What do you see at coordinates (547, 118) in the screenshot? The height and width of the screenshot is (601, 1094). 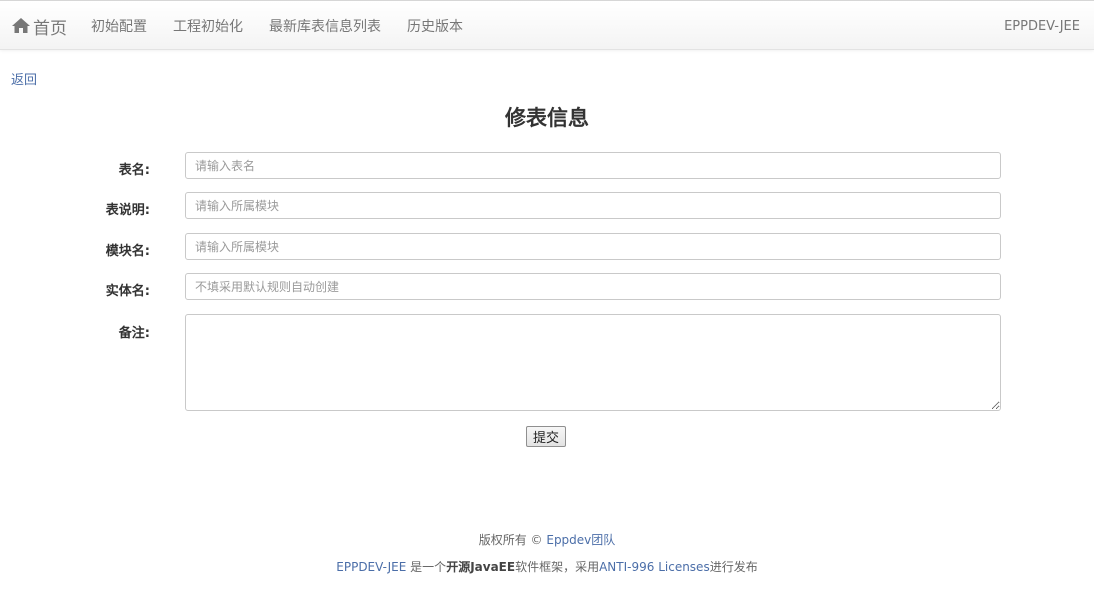 I see `page-title: 修表信息` at bounding box center [547, 118].